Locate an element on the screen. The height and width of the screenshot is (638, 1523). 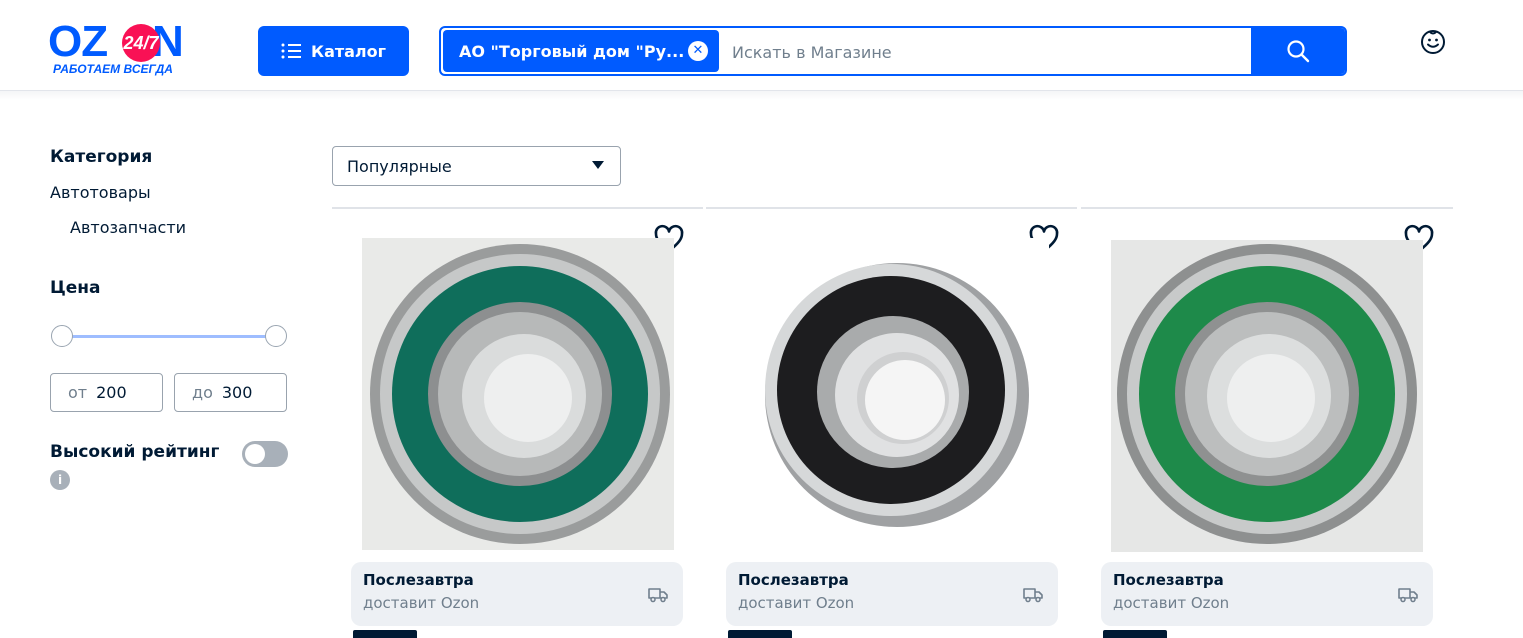
store-filter-chip: АО "Торговый дом "Ру... ✕ is located at coordinates (581, 51).